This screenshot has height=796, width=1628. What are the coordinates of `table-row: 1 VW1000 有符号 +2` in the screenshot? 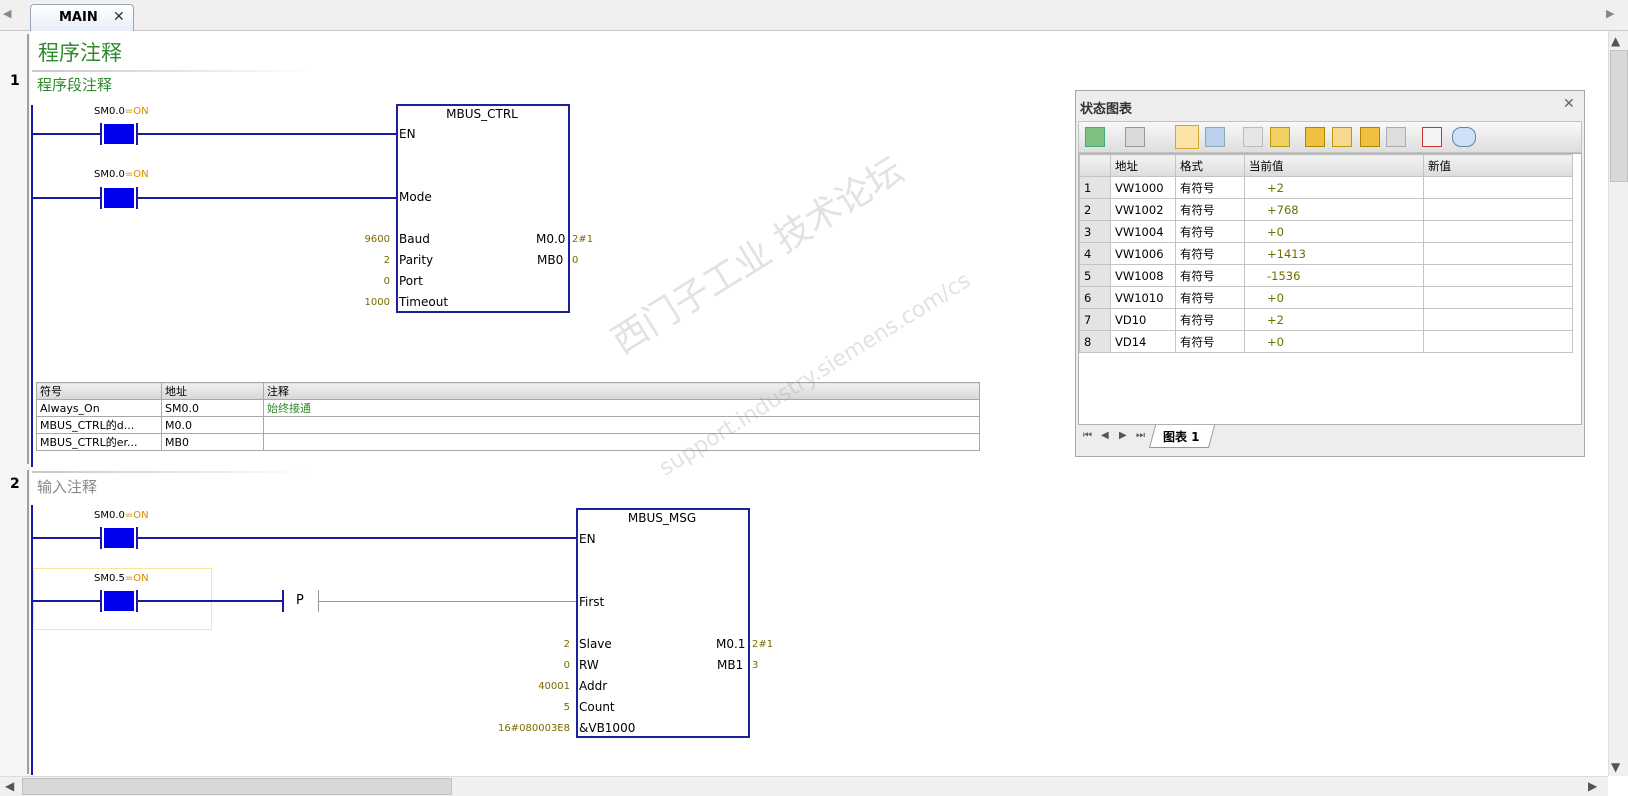 It's located at (1326, 187).